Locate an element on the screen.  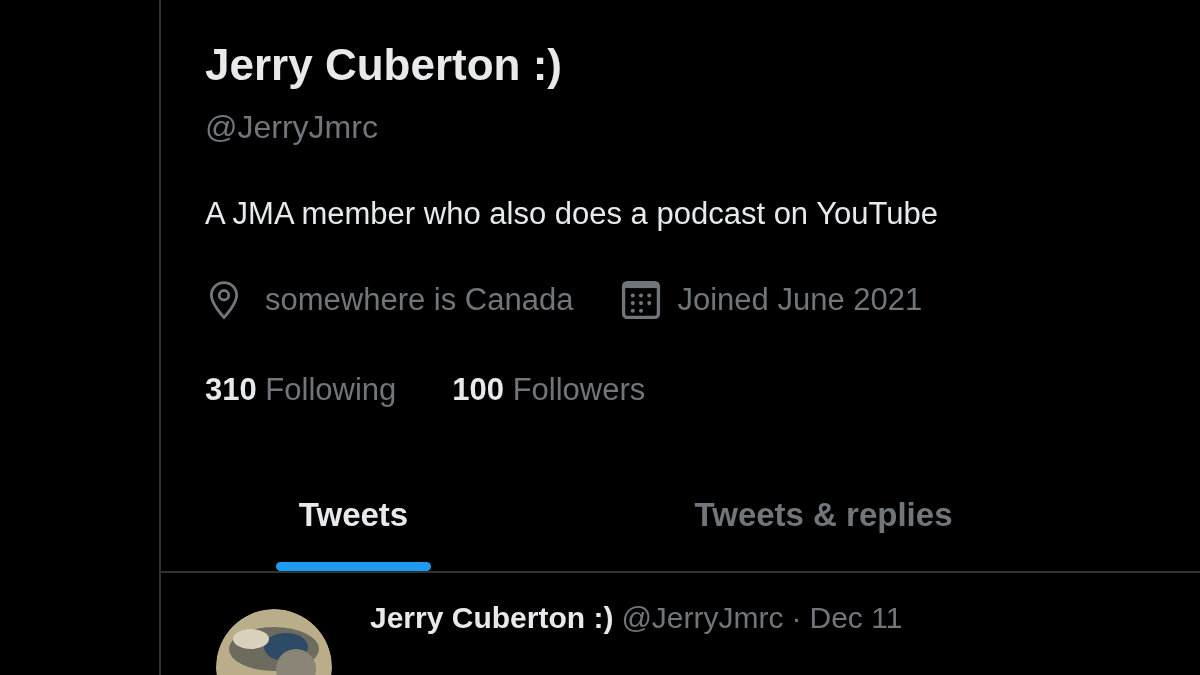
tweet-author-handle: @JerryJmrc is located at coordinates (702, 618).